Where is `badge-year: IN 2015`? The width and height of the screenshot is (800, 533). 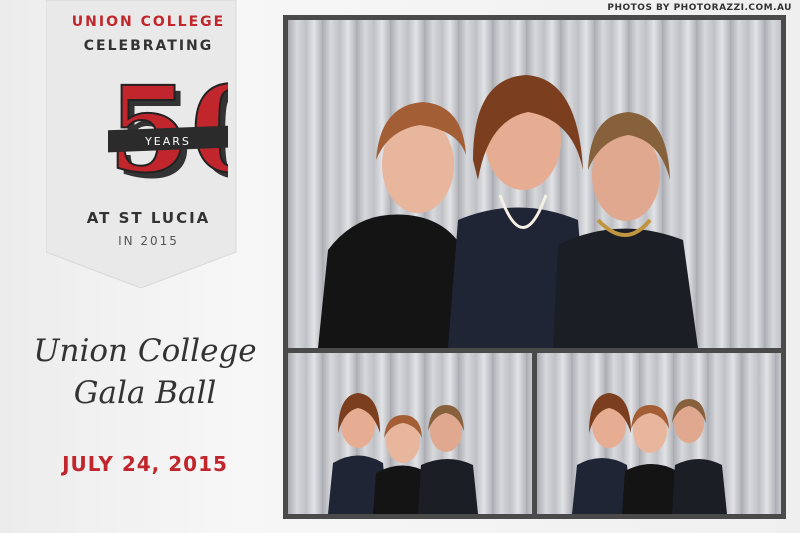
badge-year: IN 2015 is located at coordinates (148, 241).